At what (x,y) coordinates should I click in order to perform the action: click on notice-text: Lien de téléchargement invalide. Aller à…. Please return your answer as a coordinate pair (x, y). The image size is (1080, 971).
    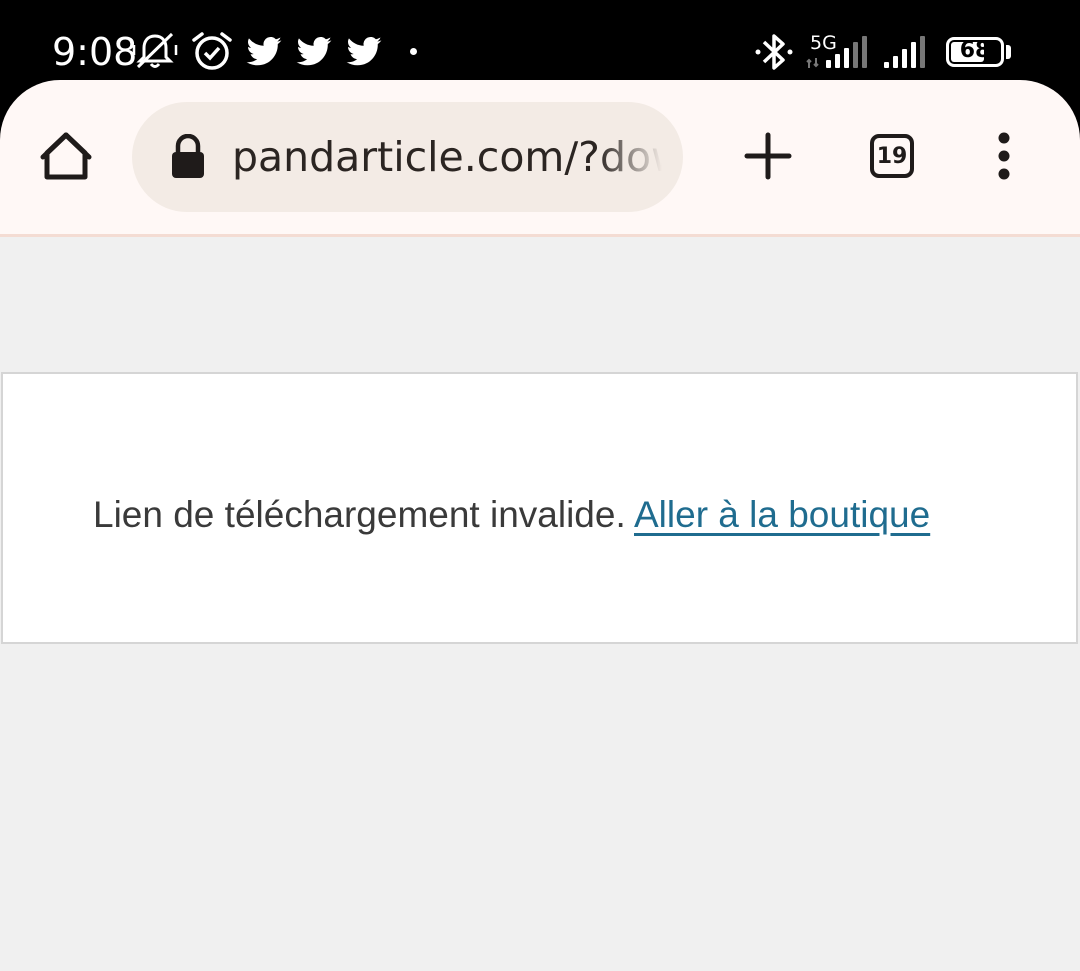
    Looking at the image, I should click on (511, 515).